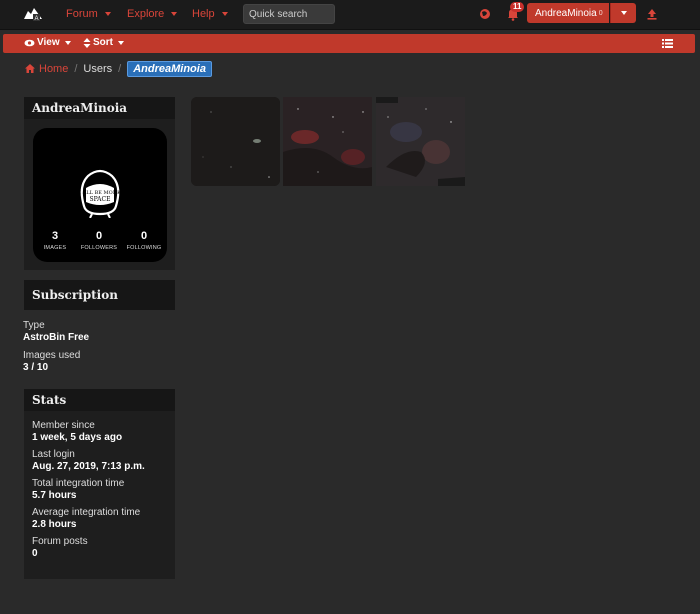  I want to click on view-label: View, so click(48, 42).